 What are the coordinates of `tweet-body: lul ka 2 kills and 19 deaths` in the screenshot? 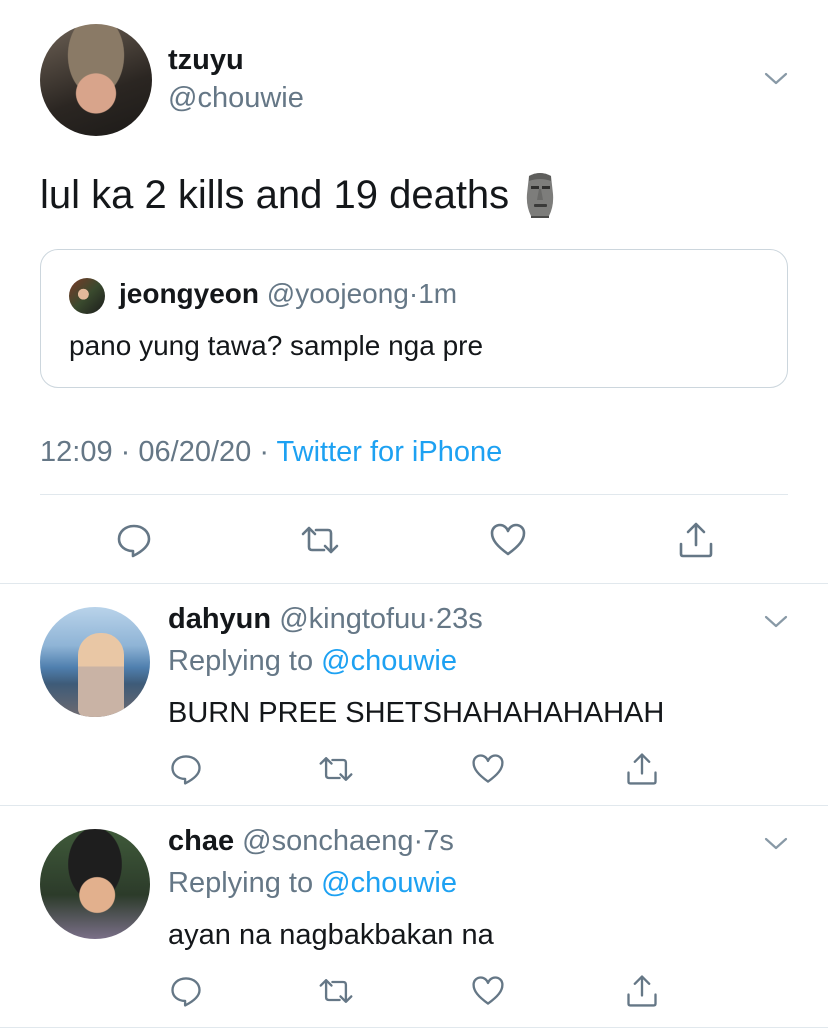 It's located at (275, 194).